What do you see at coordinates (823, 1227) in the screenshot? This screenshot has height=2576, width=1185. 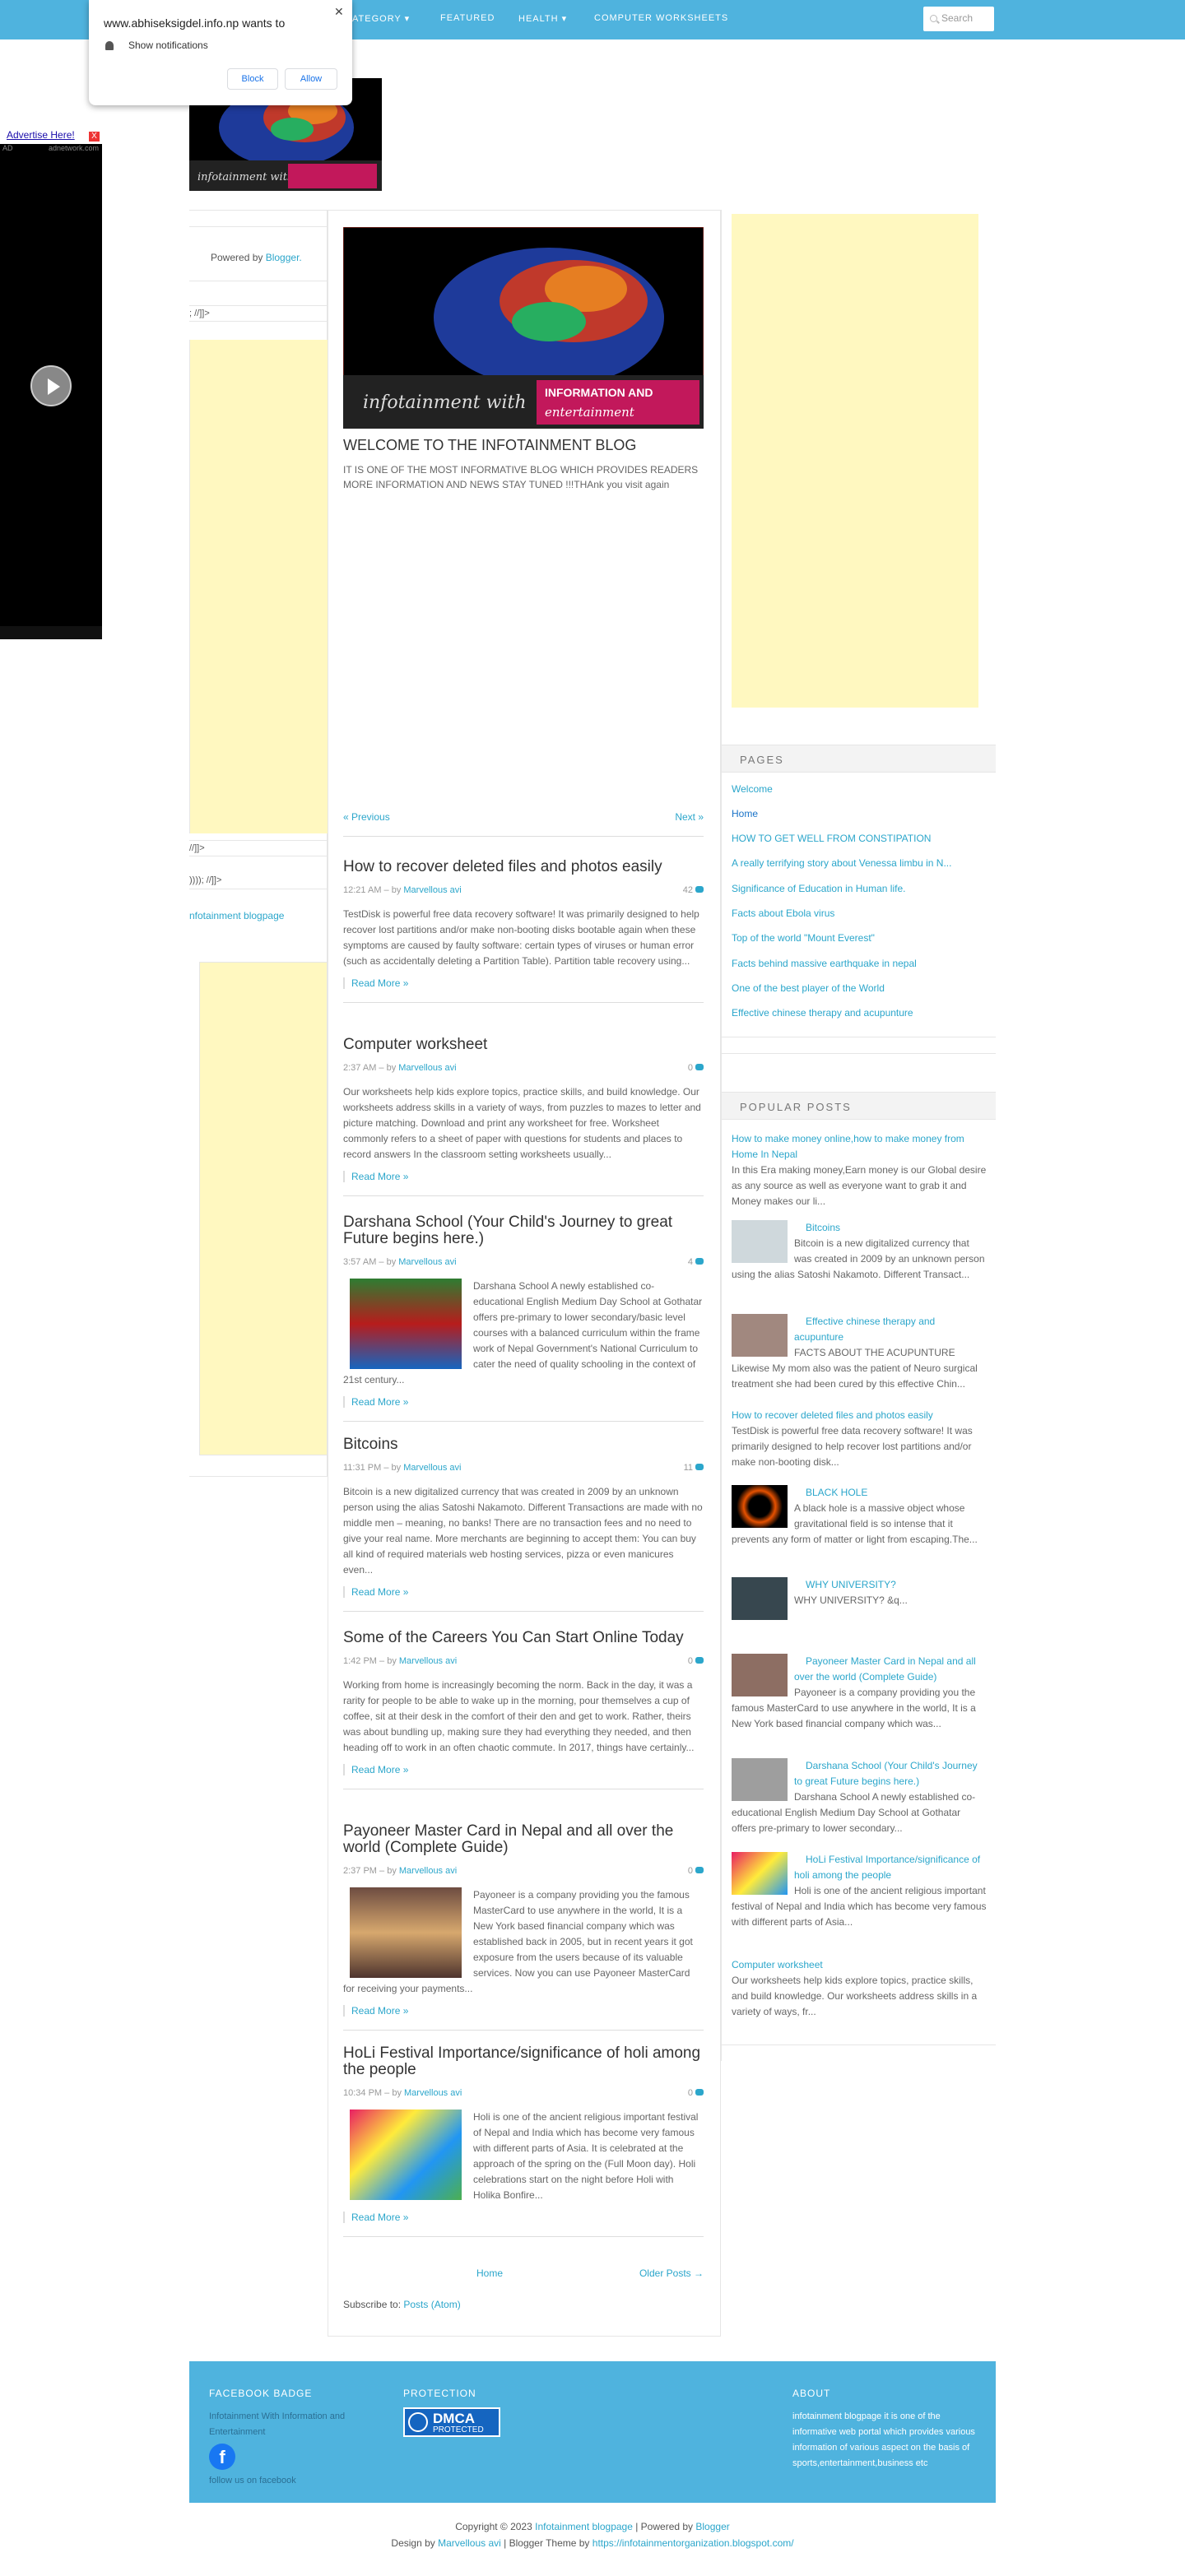 I see `popular-post-link: Bitcoins` at bounding box center [823, 1227].